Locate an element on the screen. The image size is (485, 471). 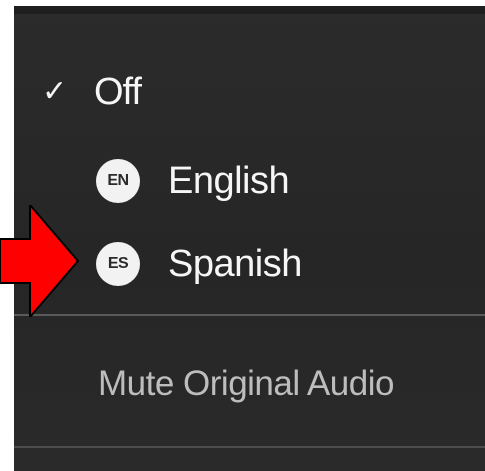
menu-item-label: Spanish is located at coordinates (235, 263).